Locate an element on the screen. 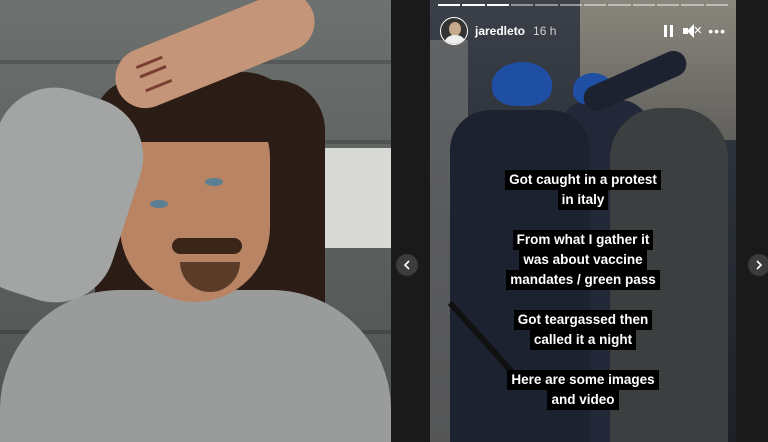 This screenshot has width=768, height=442. caption-line: and video is located at coordinates (583, 400).